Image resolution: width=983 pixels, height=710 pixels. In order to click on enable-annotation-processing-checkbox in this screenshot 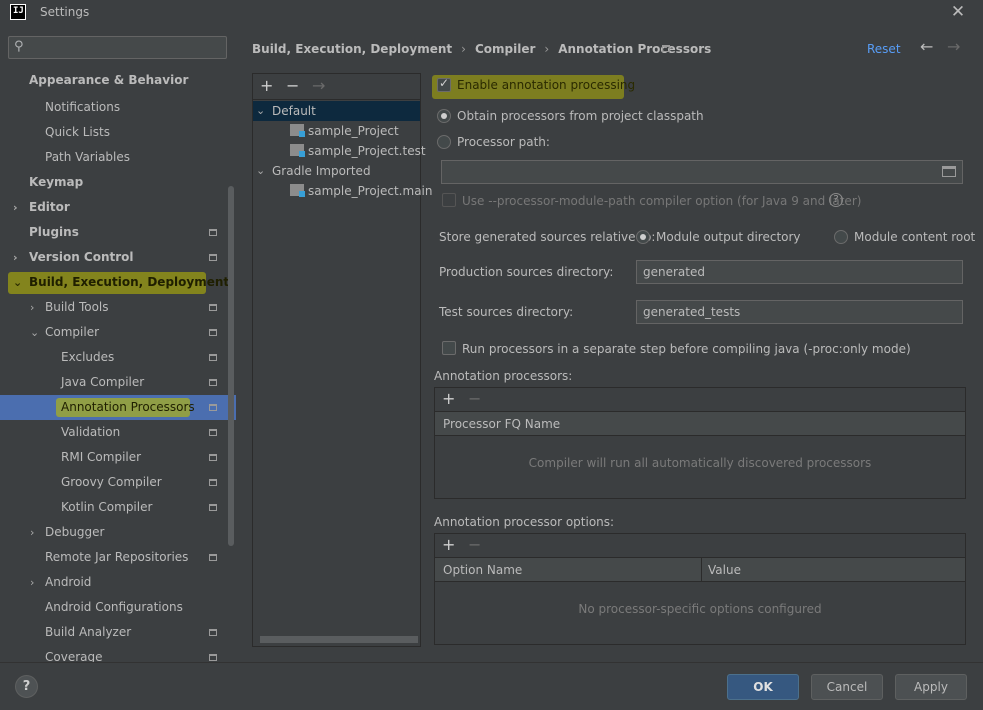, I will do `click(444, 84)`.